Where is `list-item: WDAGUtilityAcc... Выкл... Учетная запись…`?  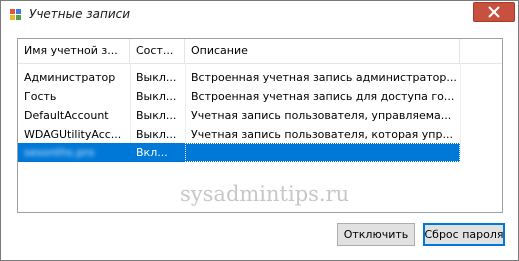
list-item: WDAGUtilityAcc... Выкл... Учетная запись… is located at coordinates (239, 134).